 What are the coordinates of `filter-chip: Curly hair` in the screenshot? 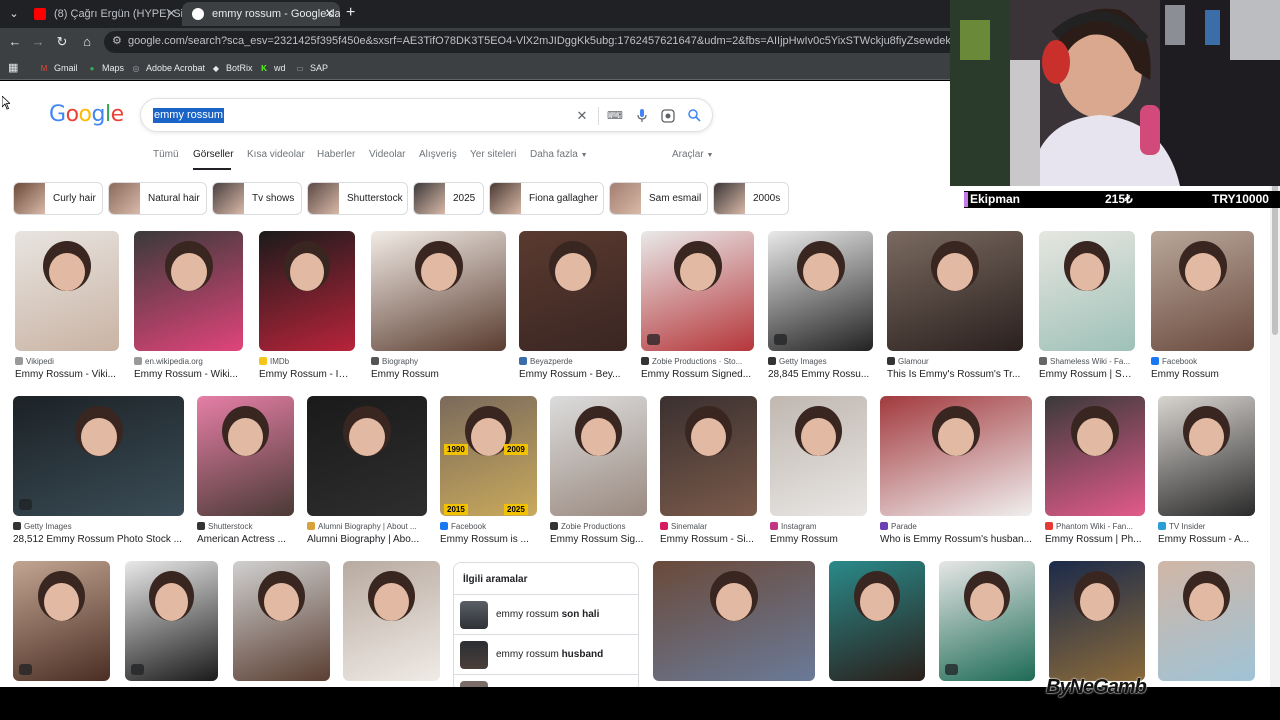 It's located at (58, 198).